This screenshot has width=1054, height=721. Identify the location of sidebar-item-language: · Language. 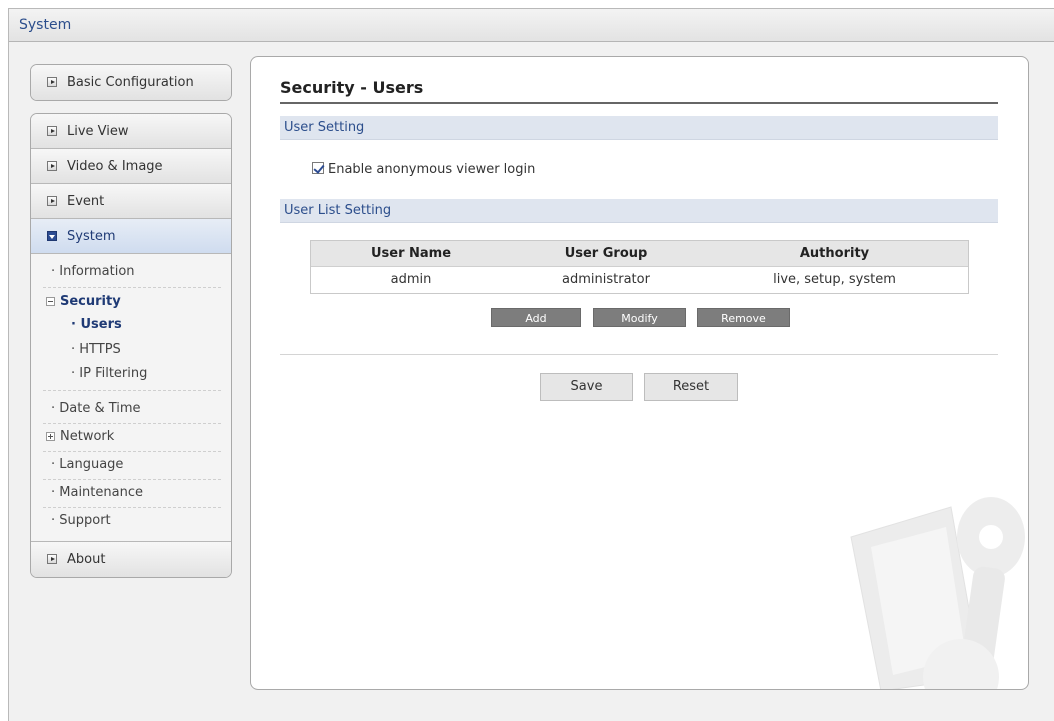
(87, 464).